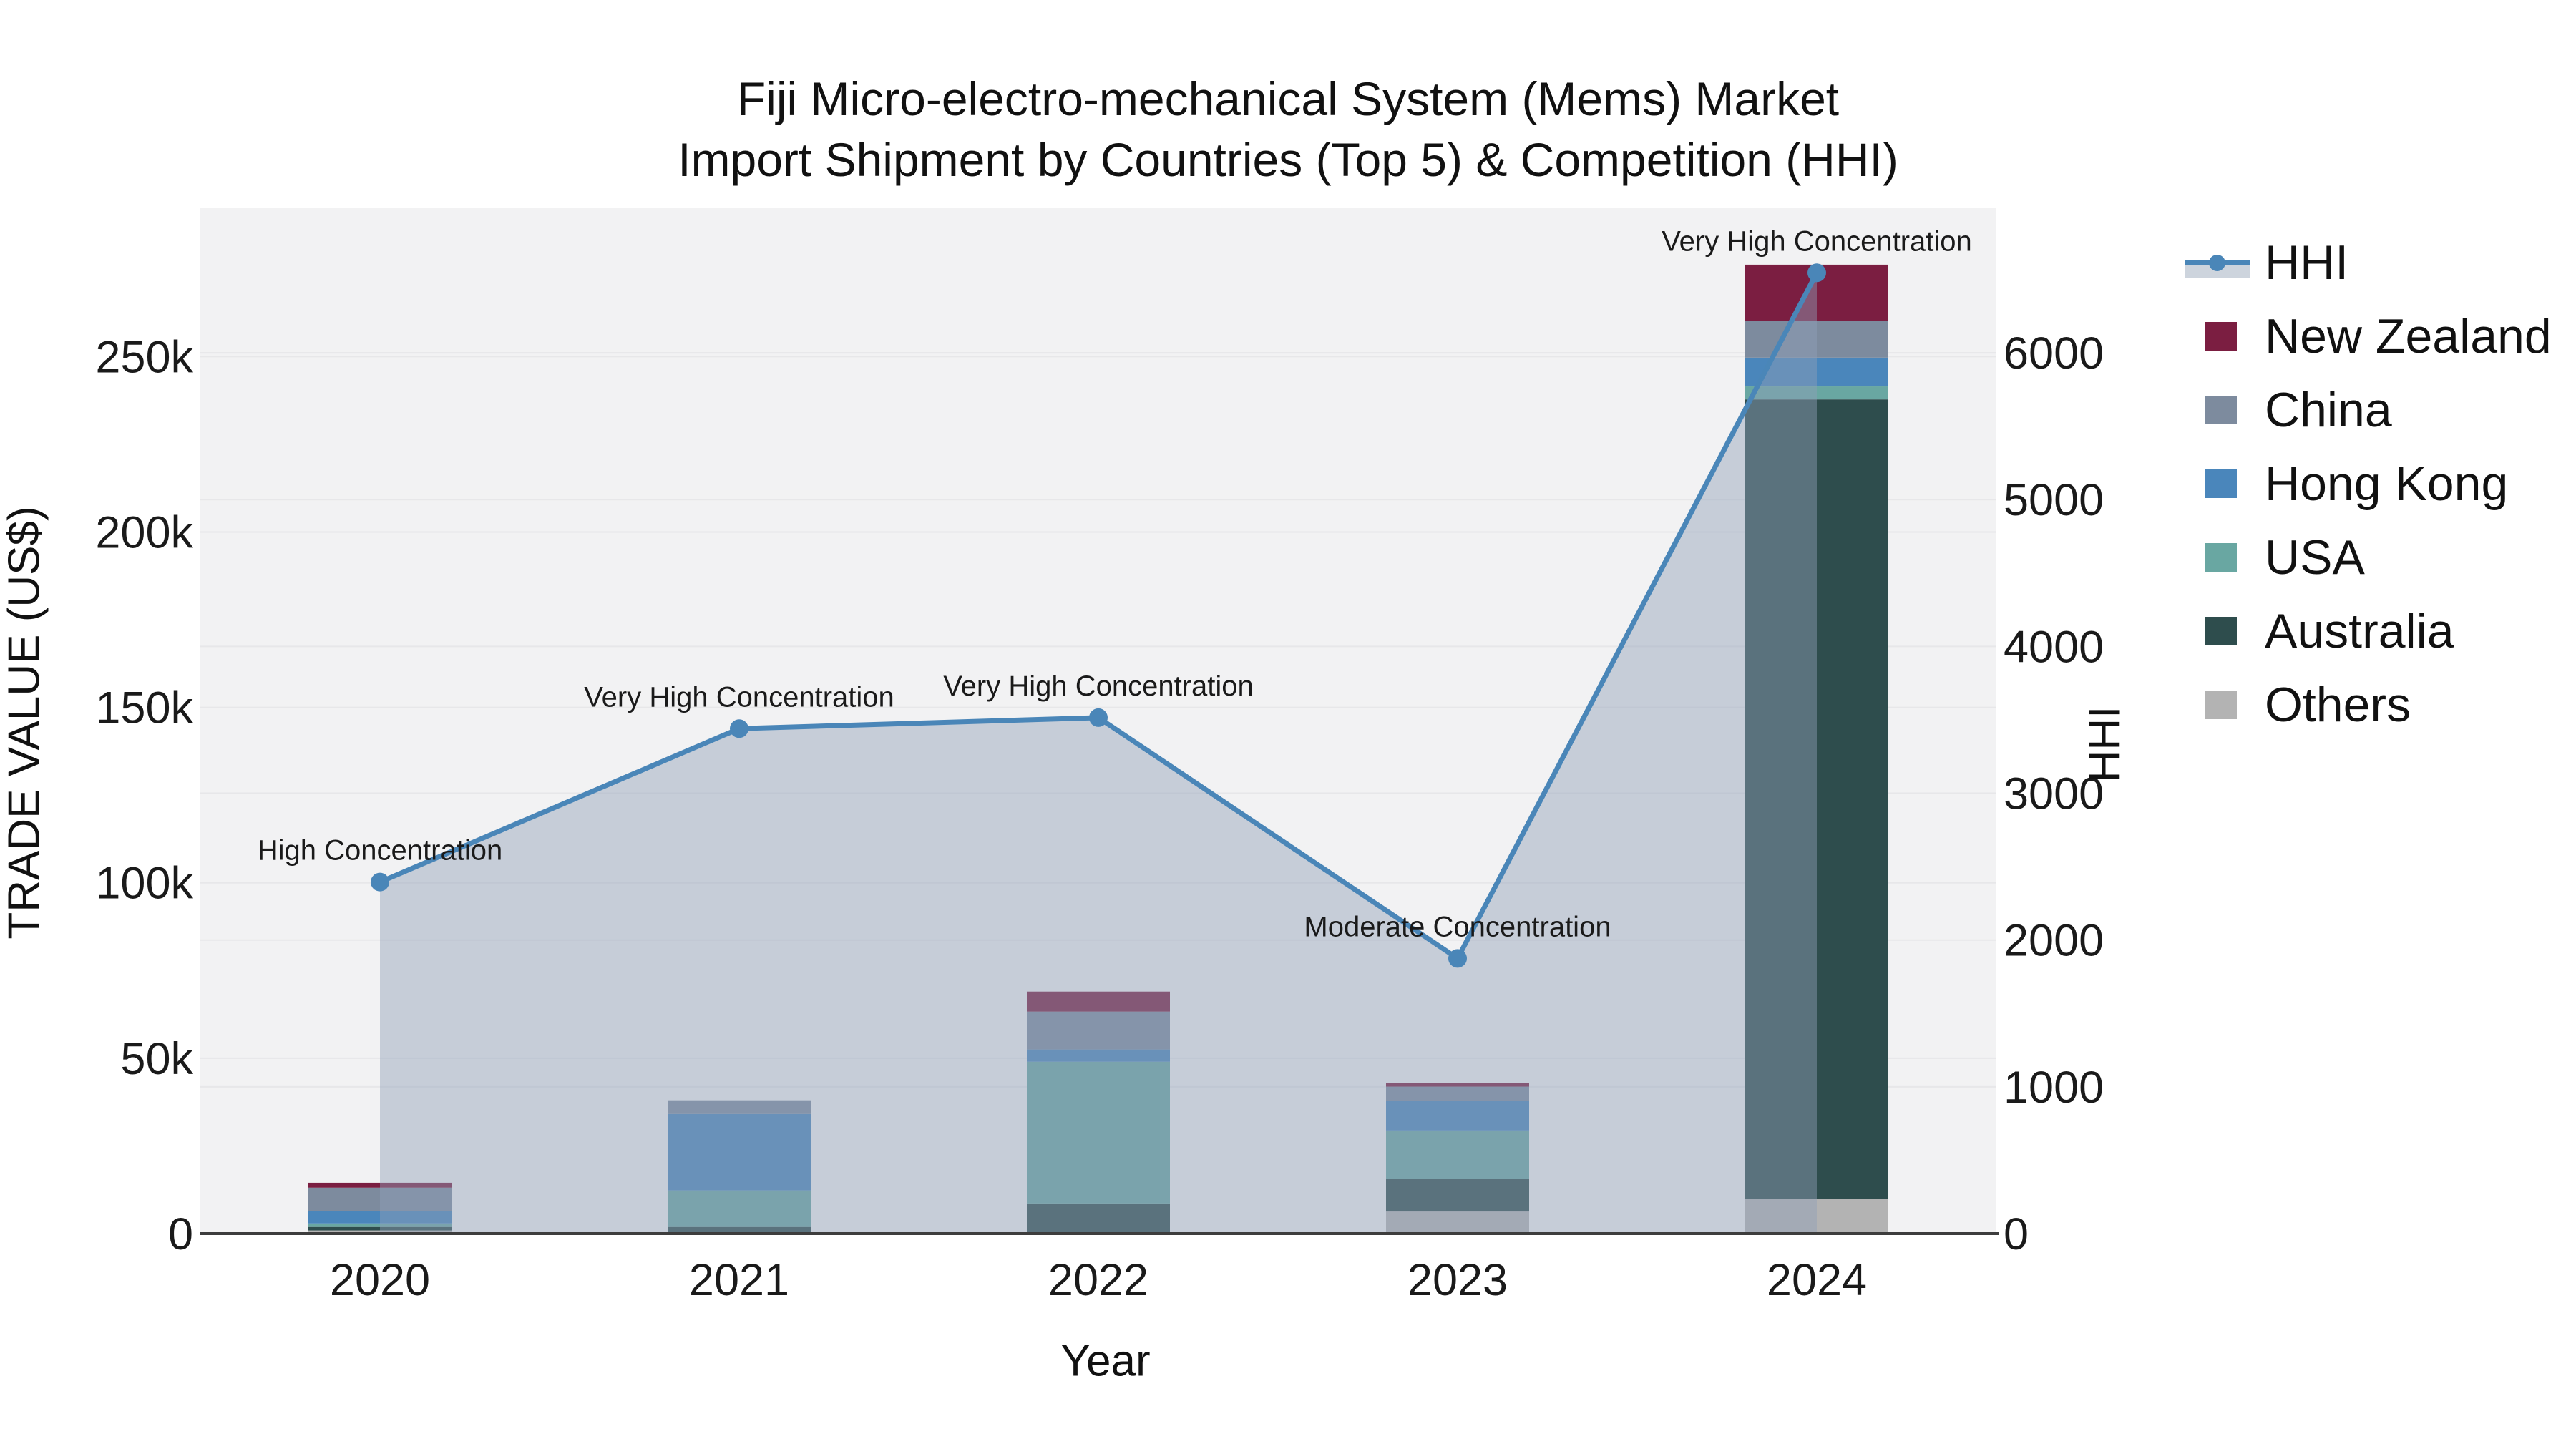  I want to click on y-tick-right-2000: 2000, so click(2054, 941).